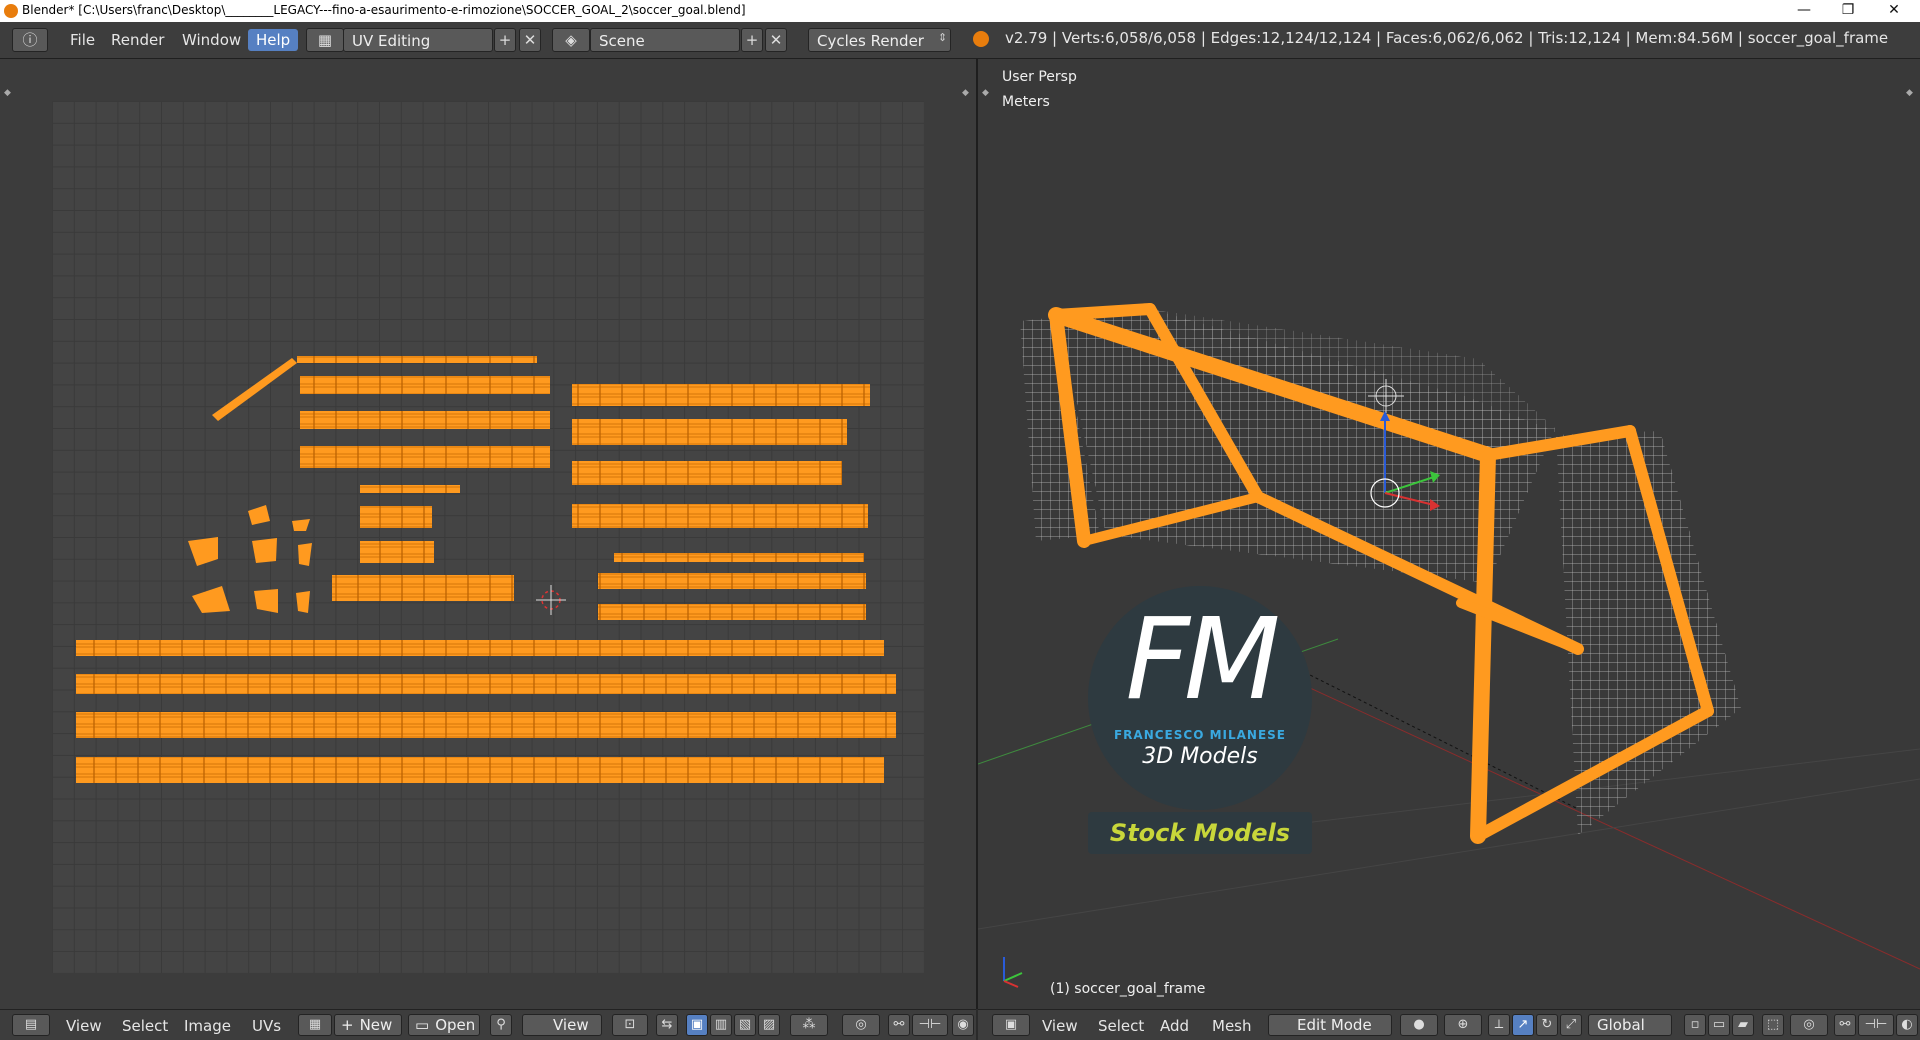  Describe the element at coordinates (530, 40) in the screenshot. I see `remove-layout-icon: ✕` at that location.